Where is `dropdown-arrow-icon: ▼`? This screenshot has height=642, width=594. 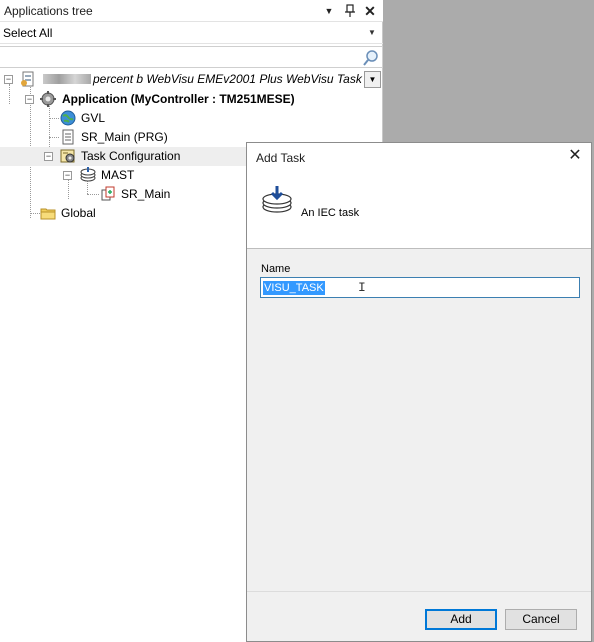 dropdown-arrow-icon: ▼ is located at coordinates (372, 32).